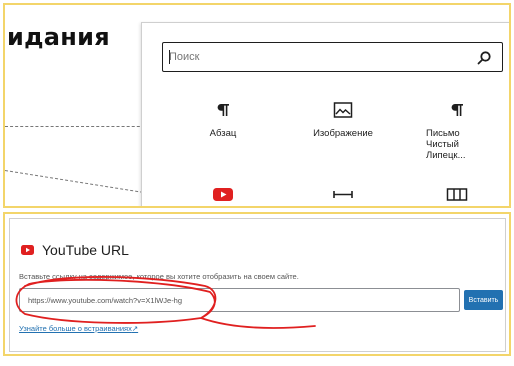  I want to click on search-box, so click(332, 57).